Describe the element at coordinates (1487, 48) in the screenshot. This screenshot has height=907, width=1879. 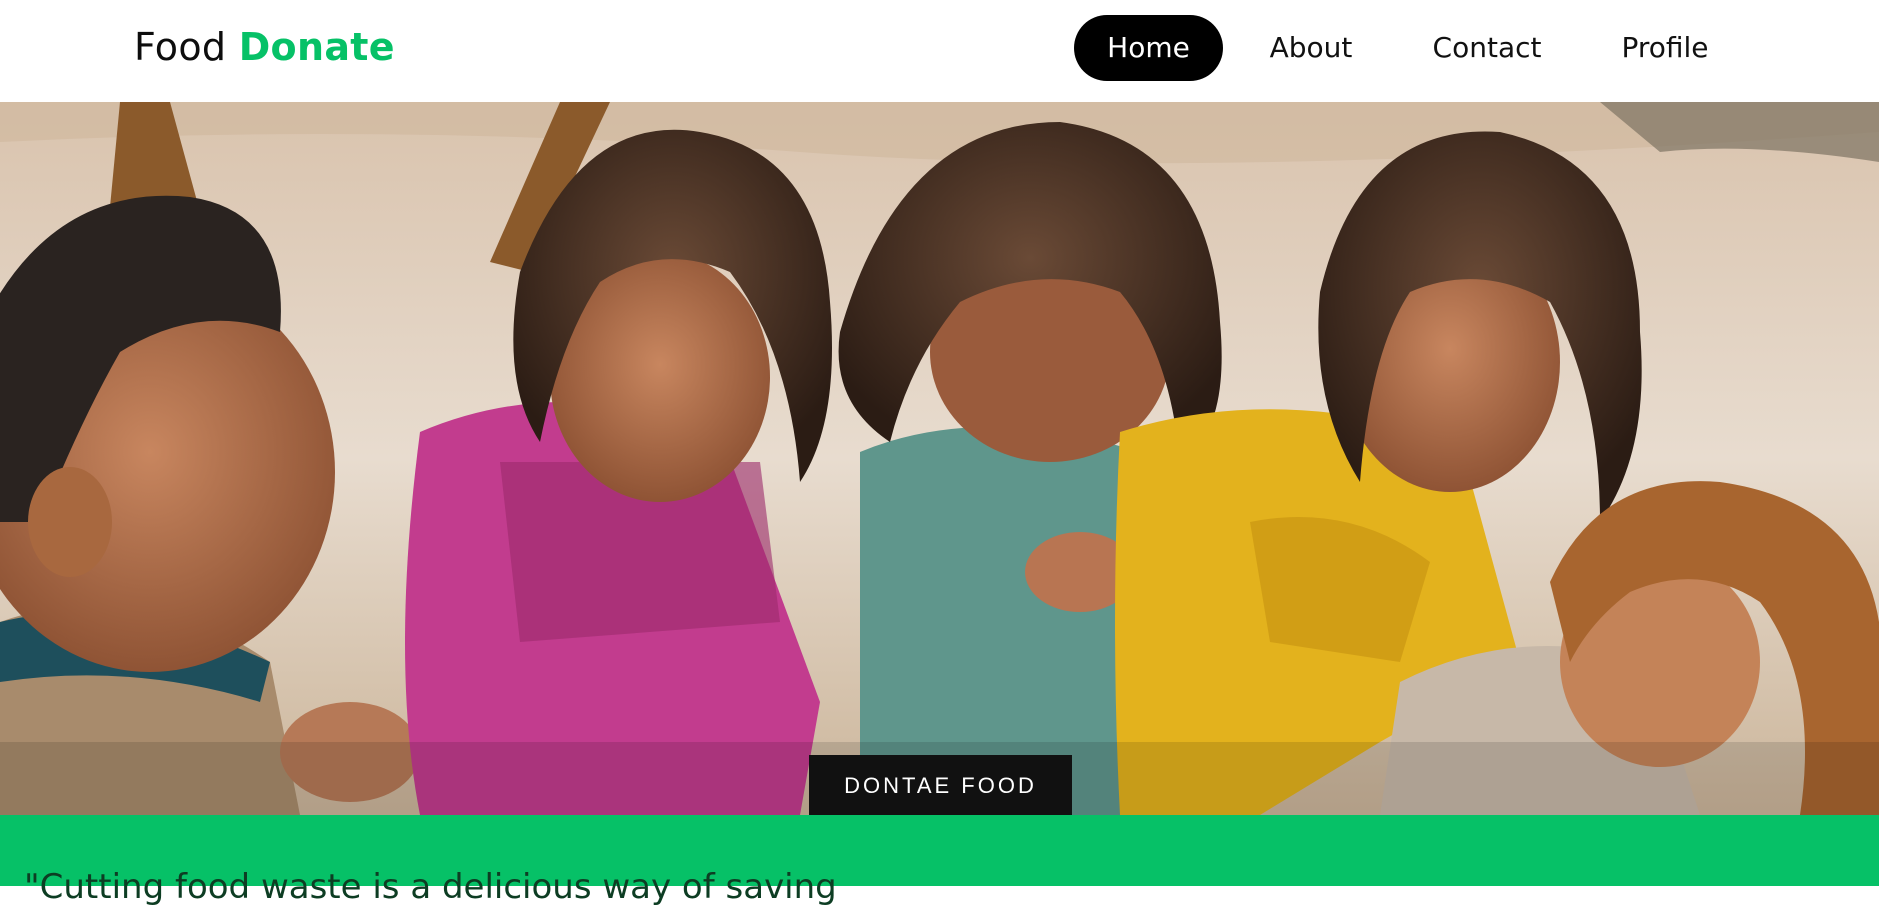
I see `nav-contact-link: Contact` at that location.